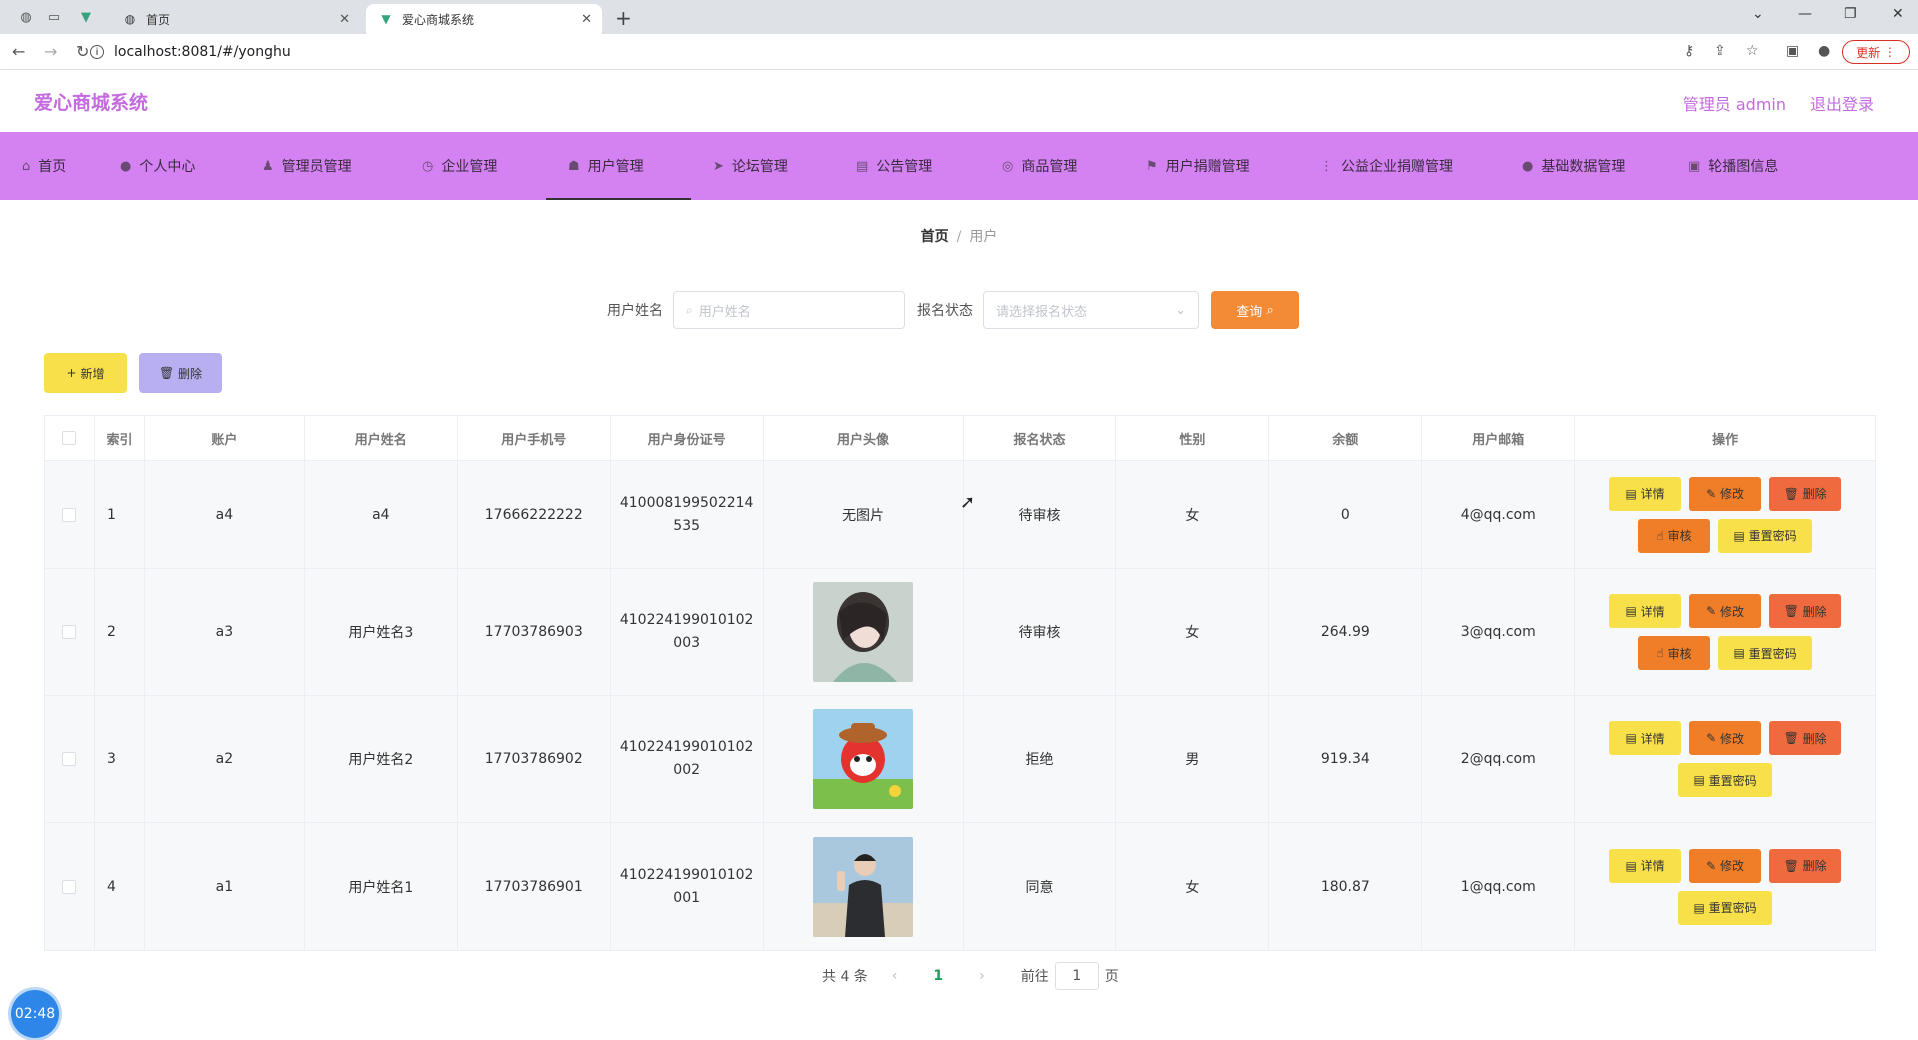 This screenshot has height=1040, width=1918. I want to click on forward-icon: →, so click(50, 51).